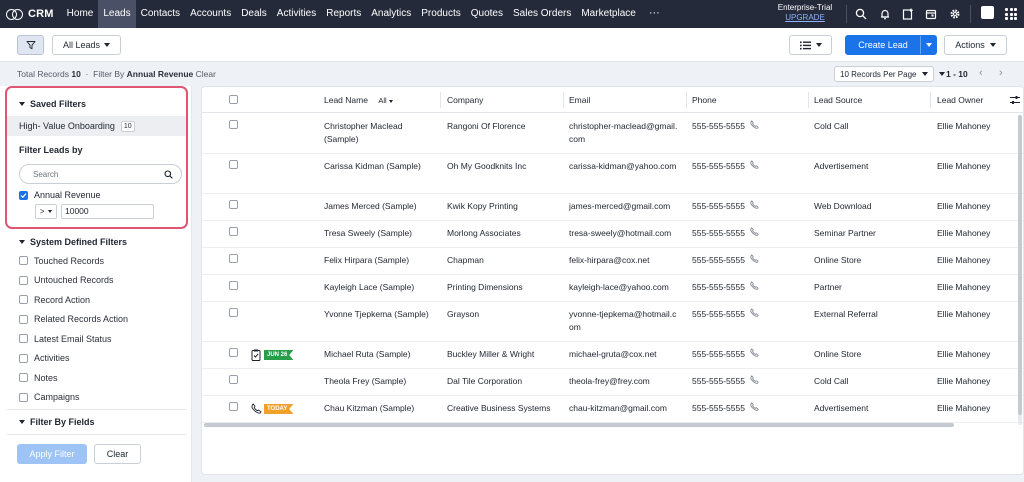  I want to click on nav-more-icon: ···, so click(654, 14).